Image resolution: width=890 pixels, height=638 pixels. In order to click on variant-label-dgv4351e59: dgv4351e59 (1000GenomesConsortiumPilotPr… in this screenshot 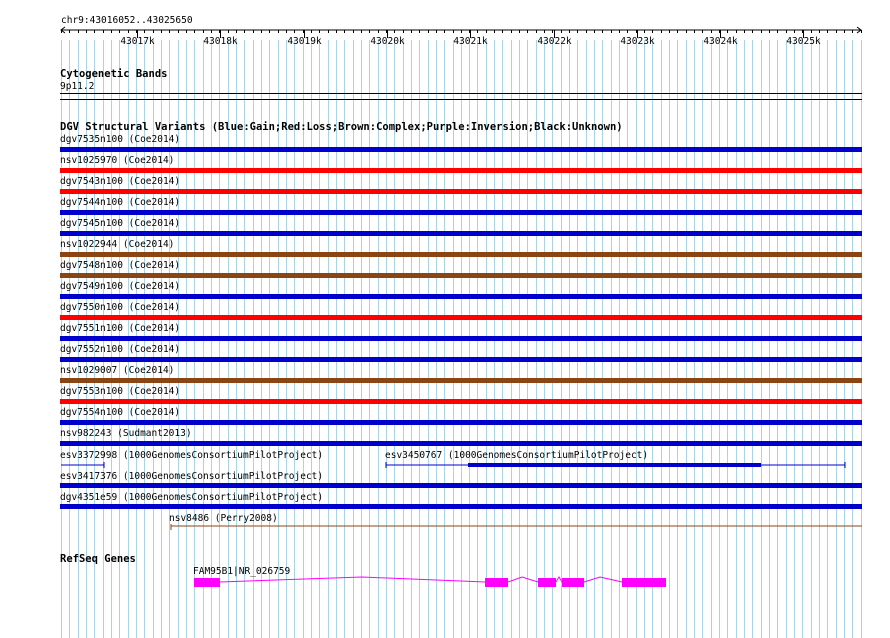, I will do `click(191, 497)`.